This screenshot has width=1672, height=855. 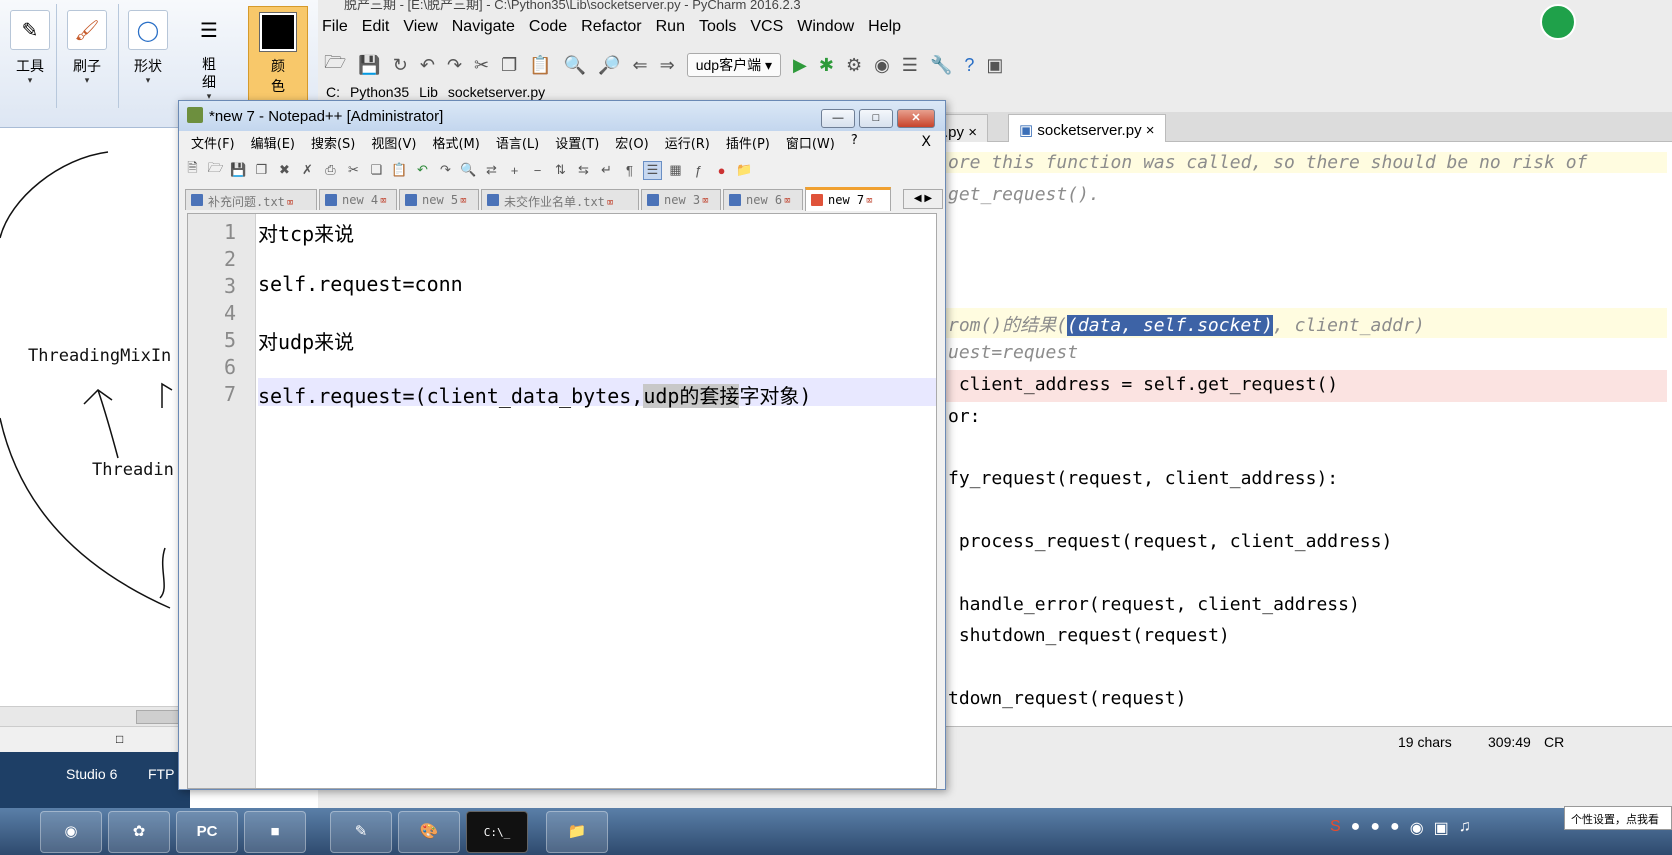 I want to click on paint-icon: 🎨, so click(x=429, y=832).